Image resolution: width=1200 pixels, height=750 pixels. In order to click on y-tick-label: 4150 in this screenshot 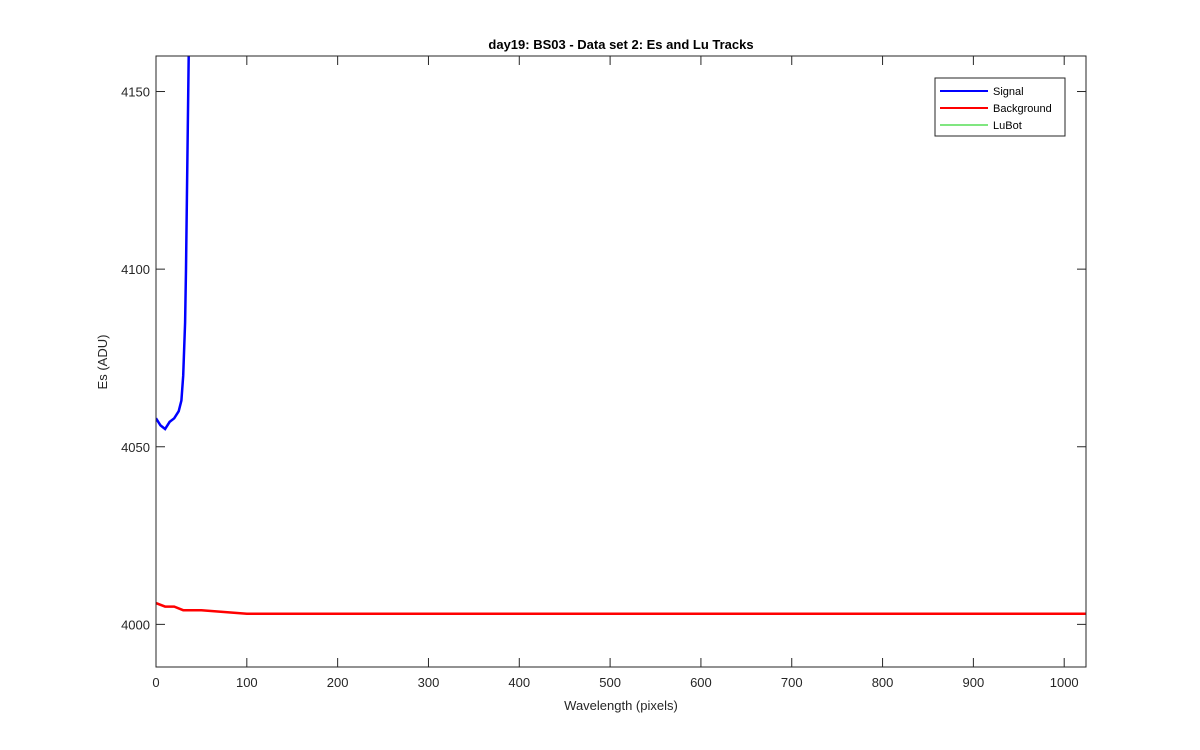, I will do `click(135, 92)`.